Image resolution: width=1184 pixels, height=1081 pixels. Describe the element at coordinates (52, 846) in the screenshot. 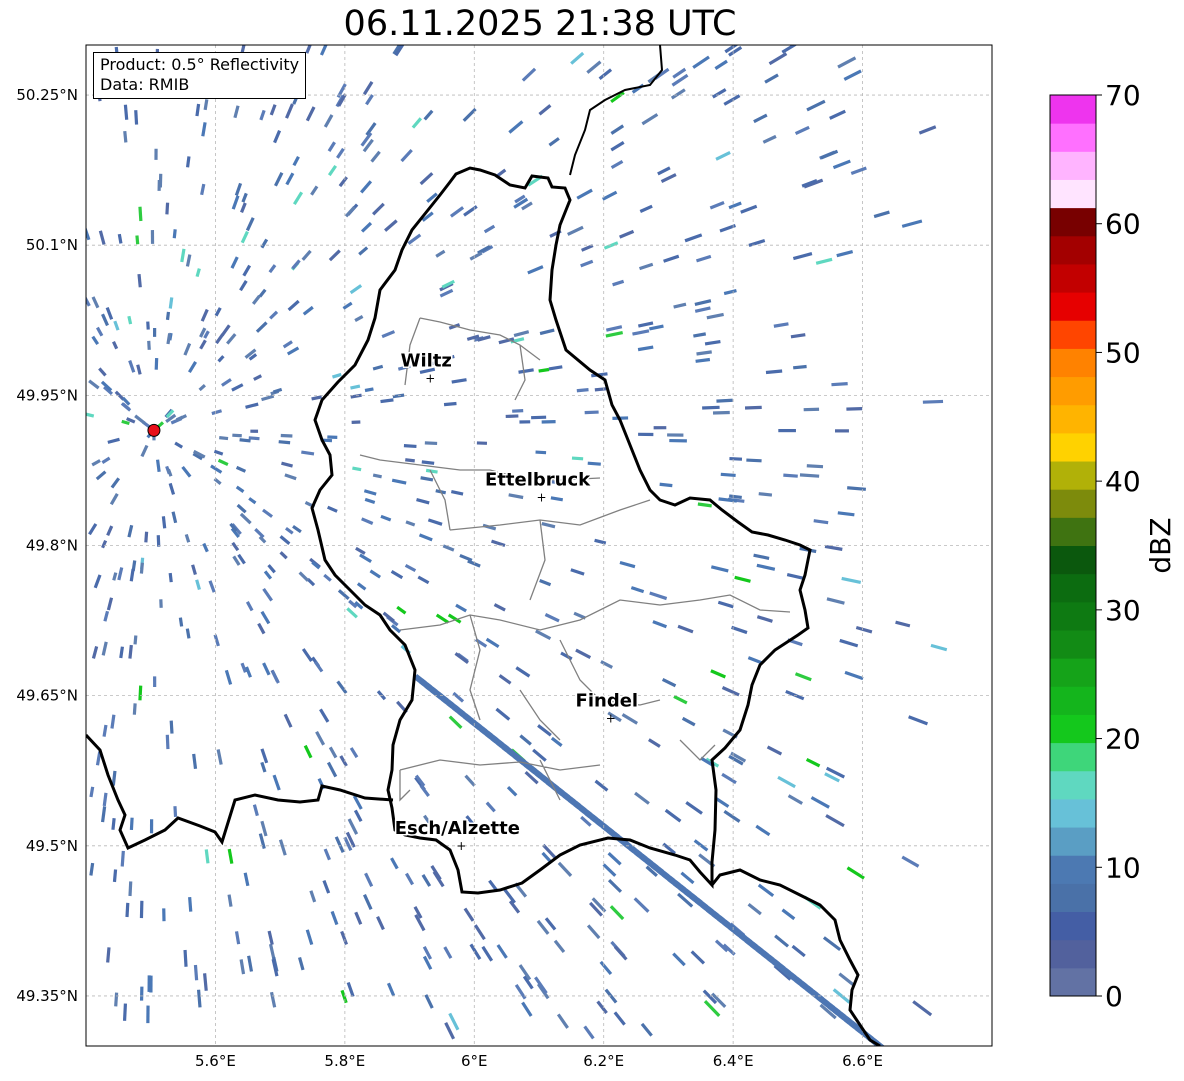

I see `lat-tick-label: 49.5°N` at that location.